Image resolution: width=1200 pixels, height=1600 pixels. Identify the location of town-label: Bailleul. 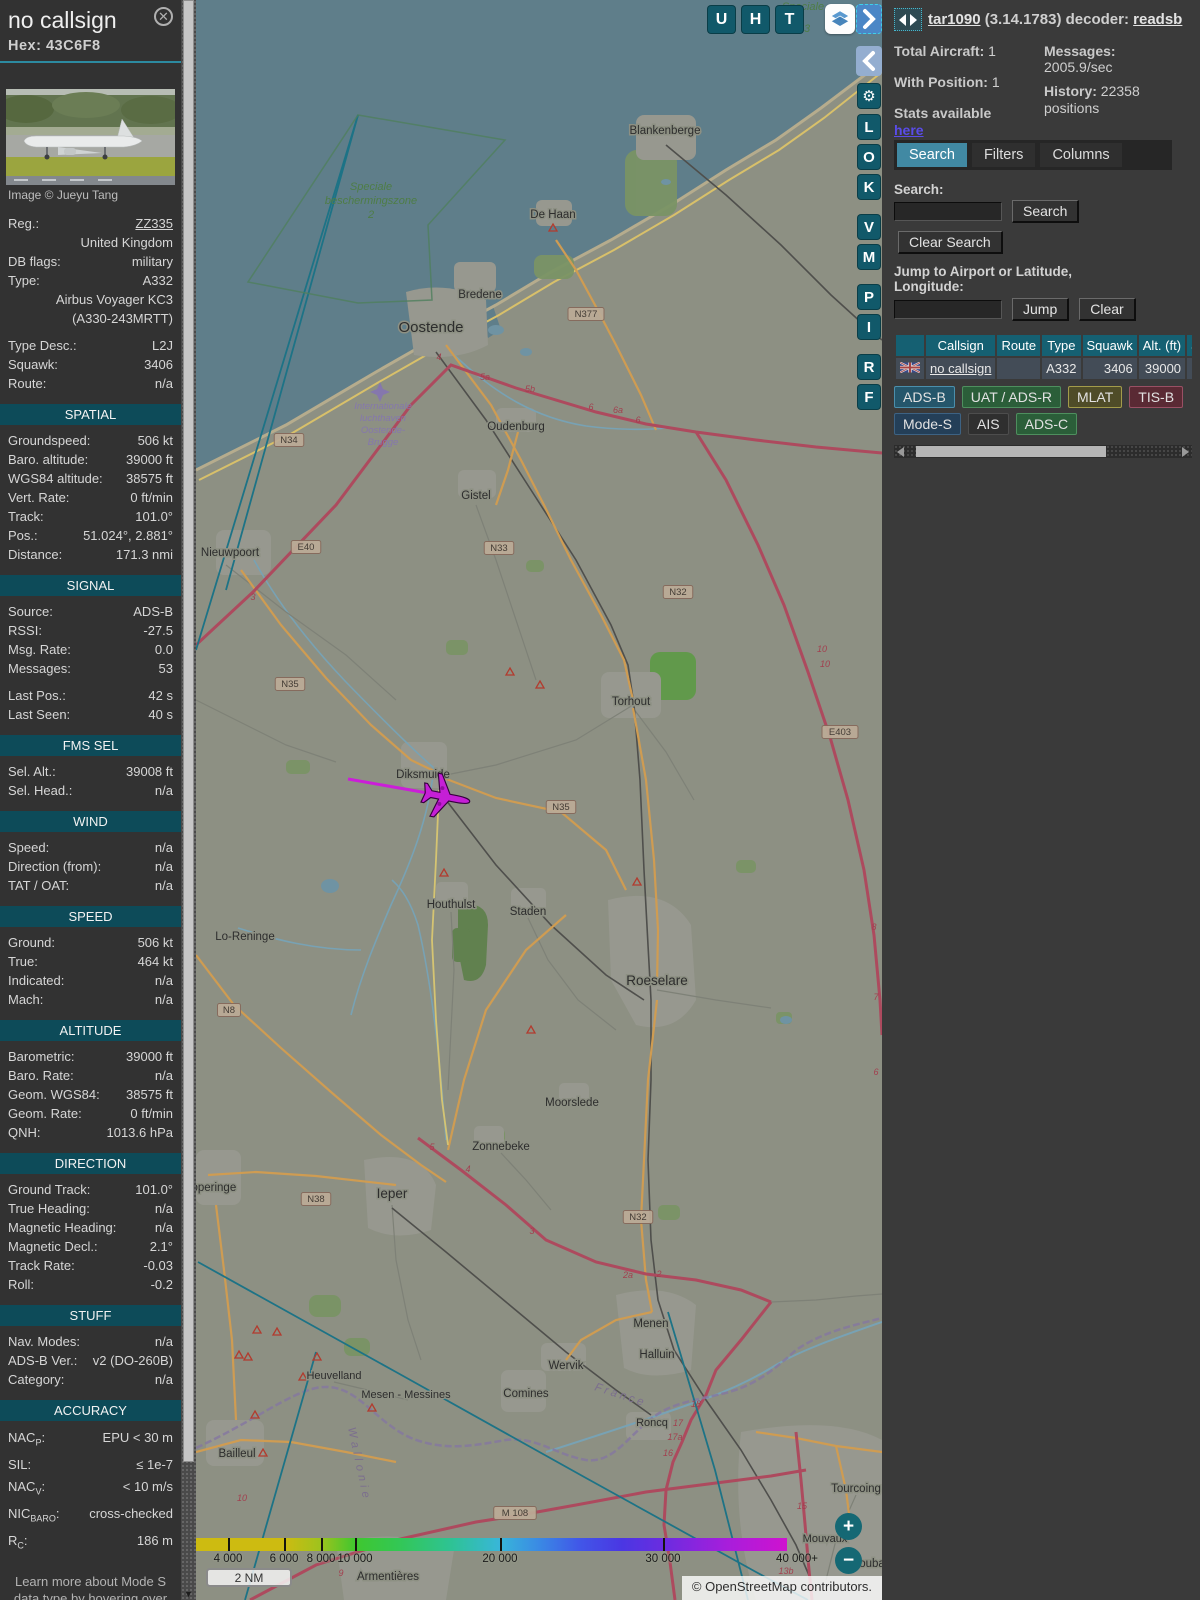
(236, 1454).